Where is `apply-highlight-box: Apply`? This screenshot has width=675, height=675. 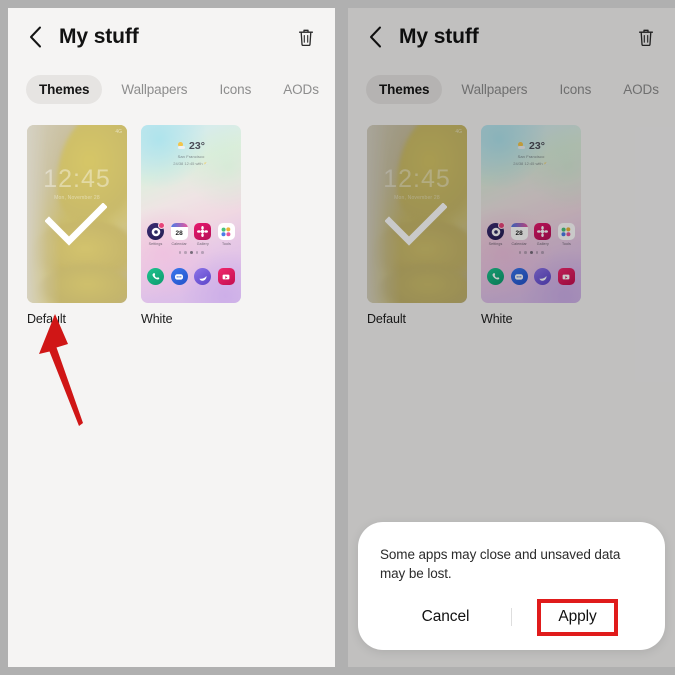
apply-highlight-box: Apply is located at coordinates (577, 617).